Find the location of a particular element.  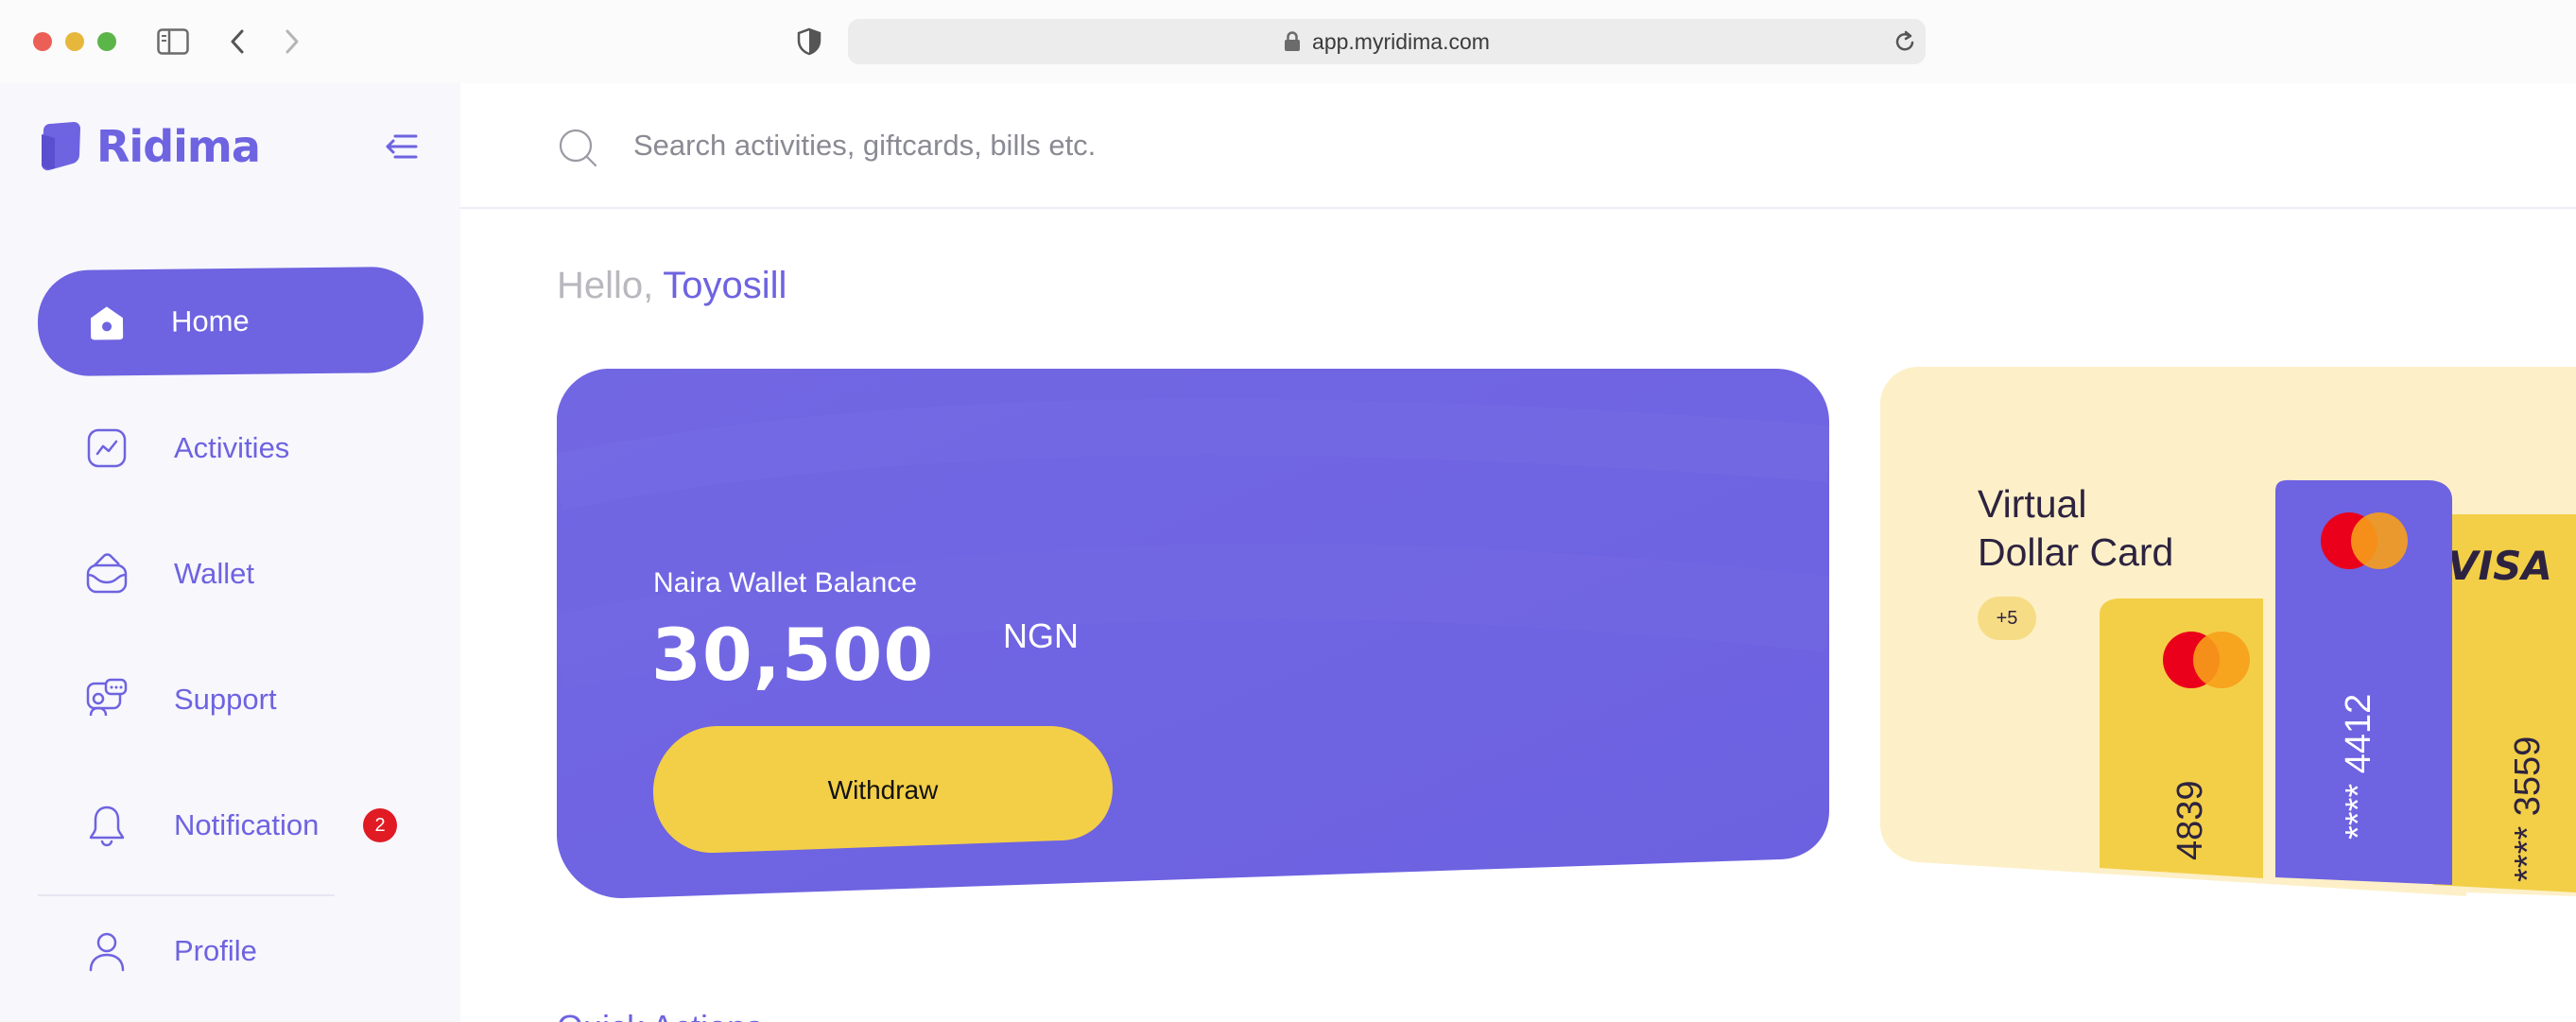

virtual-card-title-line2: Dollar Card is located at coordinates (2076, 552).